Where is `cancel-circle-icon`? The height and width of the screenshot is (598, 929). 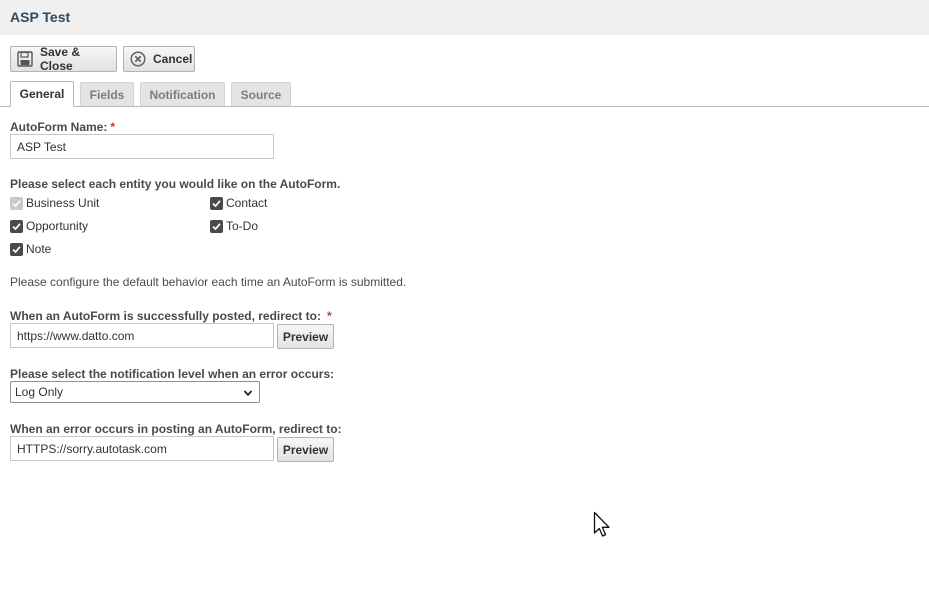 cancel-circle-icon is located at coordinates (138, 59).